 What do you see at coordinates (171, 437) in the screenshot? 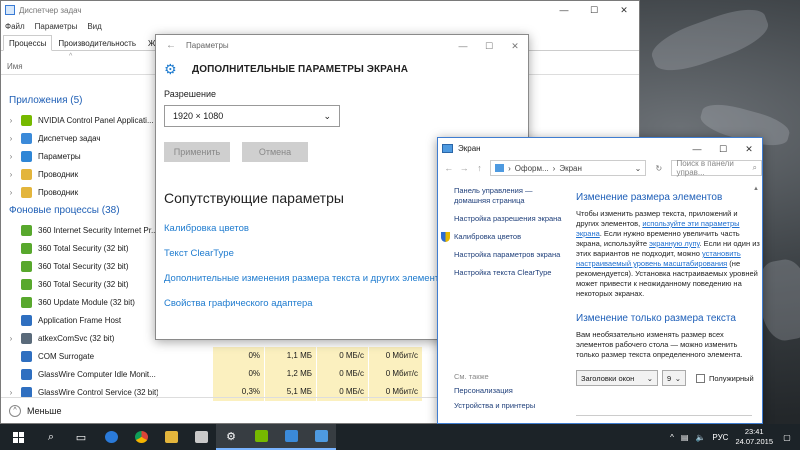
I see `file-explorer-icon` at bounding box center [171, 437].